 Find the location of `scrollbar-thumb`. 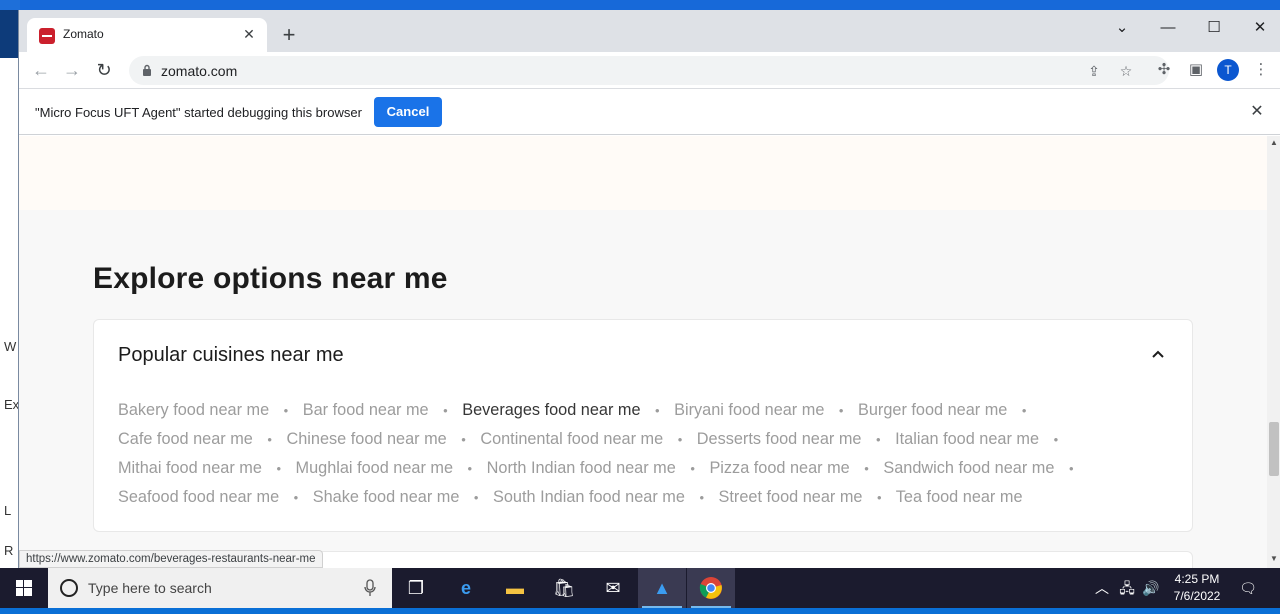

scrollbar-thumb is located at coordinates (1274, 449).